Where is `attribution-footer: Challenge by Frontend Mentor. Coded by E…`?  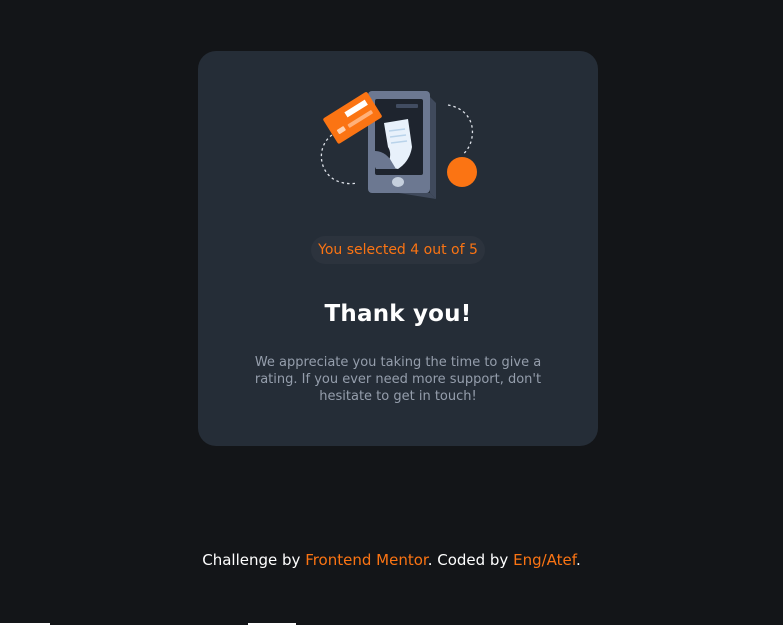
attribution-footer: Challenge by Frontend Mentor. Coded by E… is located at coordinates (391, 560).